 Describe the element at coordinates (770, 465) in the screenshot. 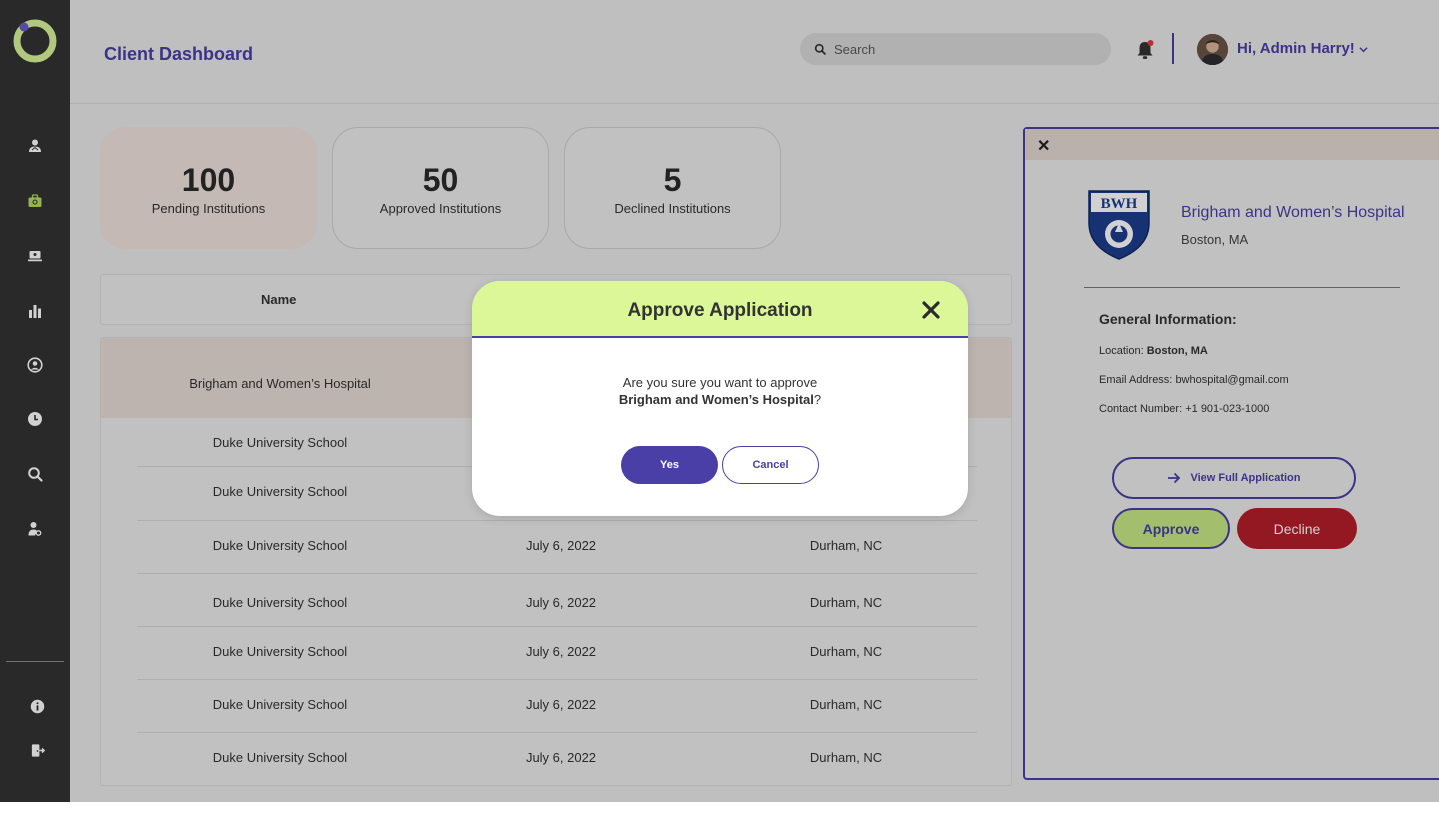

I see `cancel-button: Cancel` at that location.